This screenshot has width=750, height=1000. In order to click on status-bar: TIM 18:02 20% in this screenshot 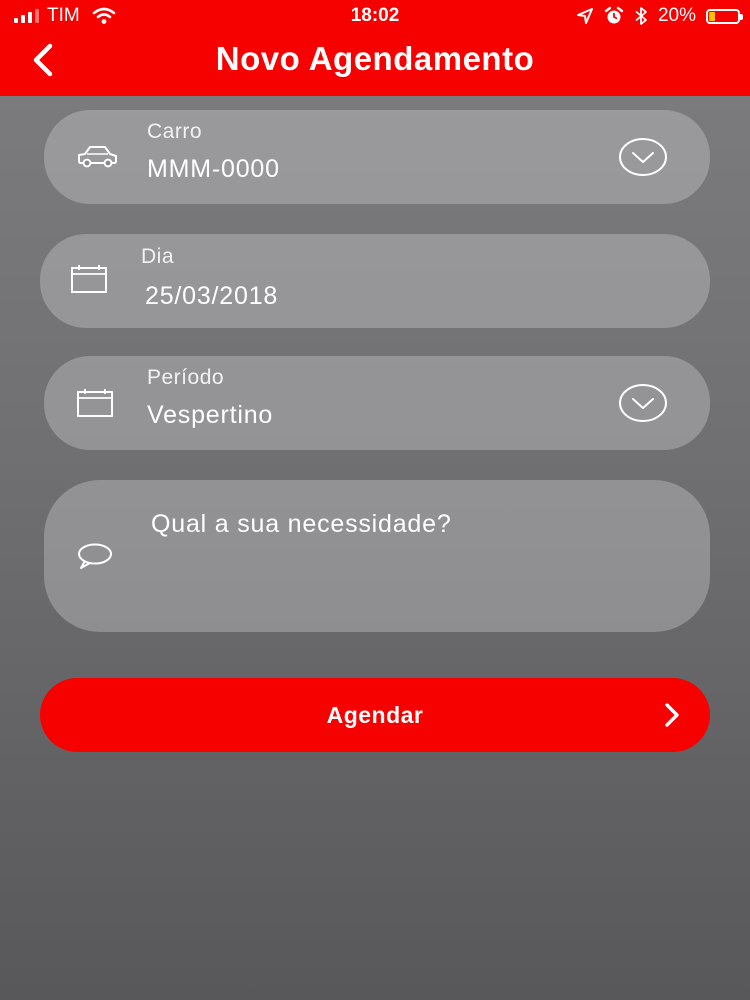, I will do `click(375, 16)`.